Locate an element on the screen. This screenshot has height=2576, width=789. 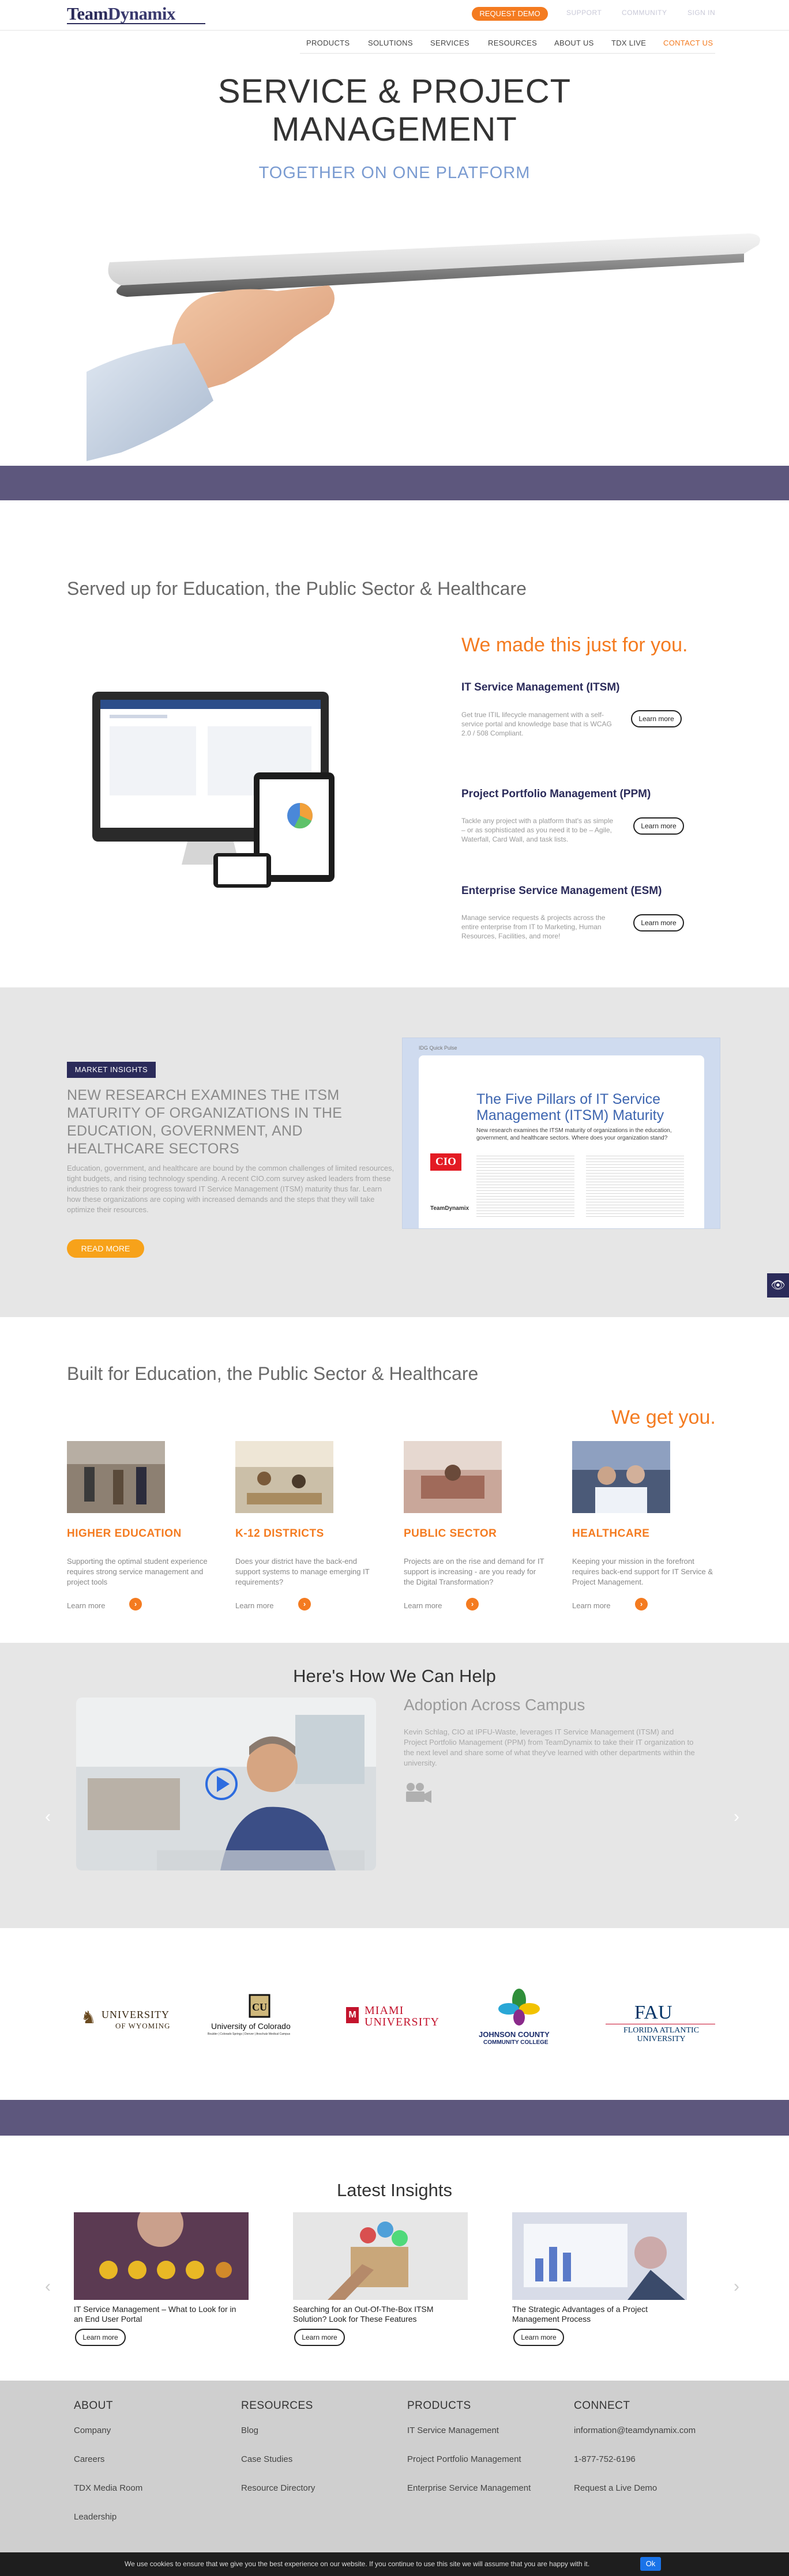
esm-learn-more-button: Learn more is located at coordinates (658, 922).